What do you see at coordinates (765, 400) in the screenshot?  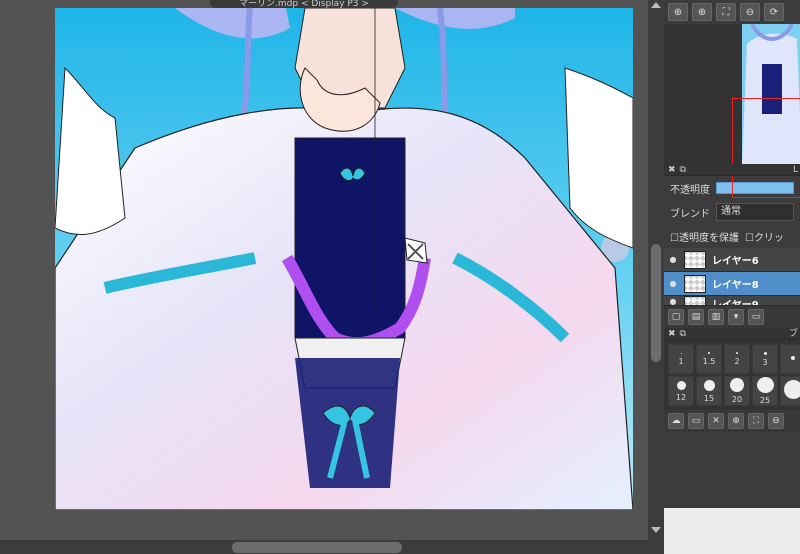 I see `brush-size-label: 25` at bounding box center [765, 400].